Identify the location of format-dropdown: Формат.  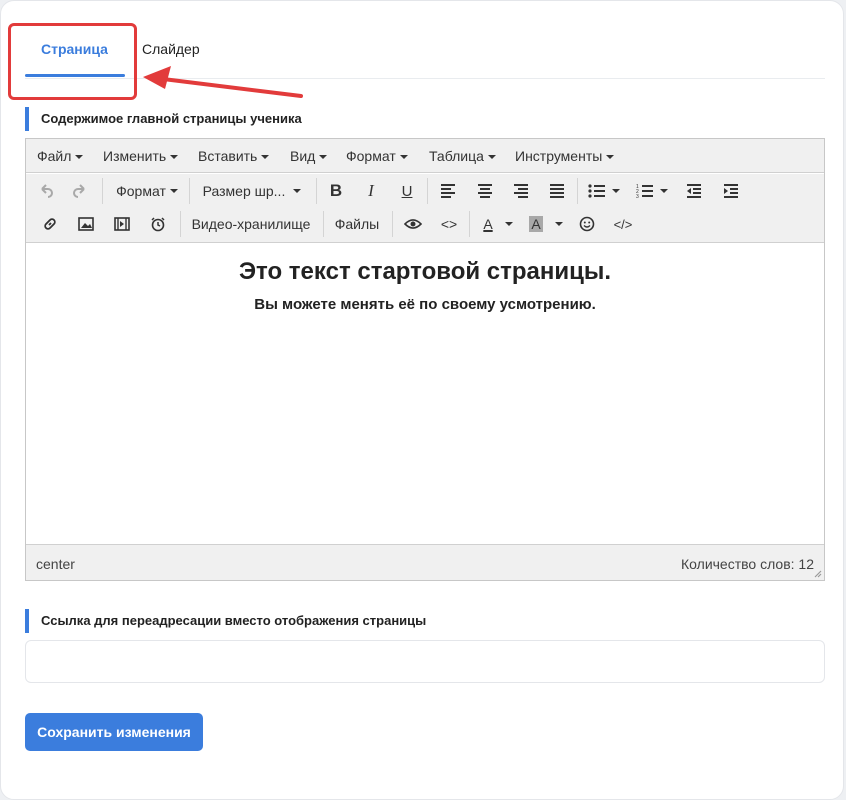
(147, 191).